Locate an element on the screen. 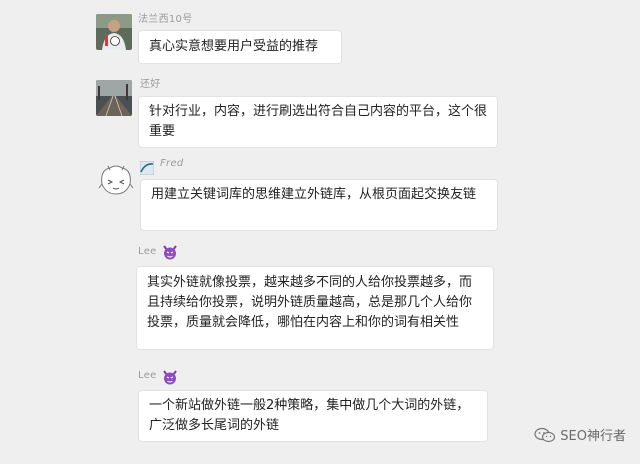  fred-small-avatar is located at coordinates (147, 168).